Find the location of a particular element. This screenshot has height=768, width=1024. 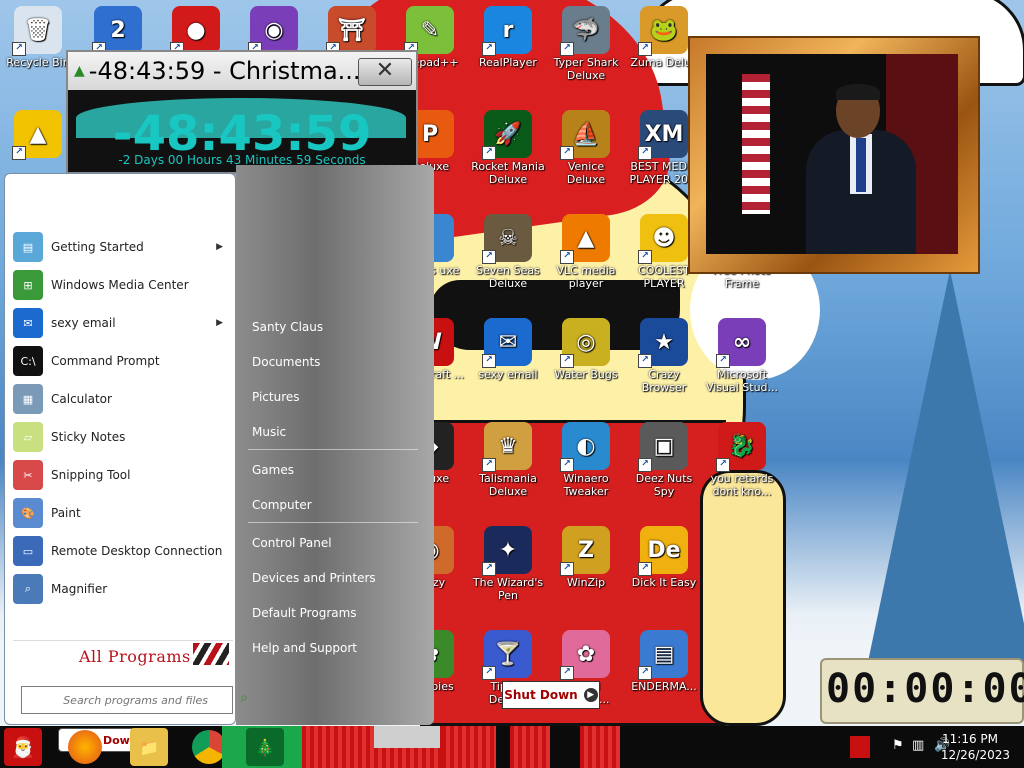

app-icon: ⛵ ↗ is located at coordinates (585, 135).